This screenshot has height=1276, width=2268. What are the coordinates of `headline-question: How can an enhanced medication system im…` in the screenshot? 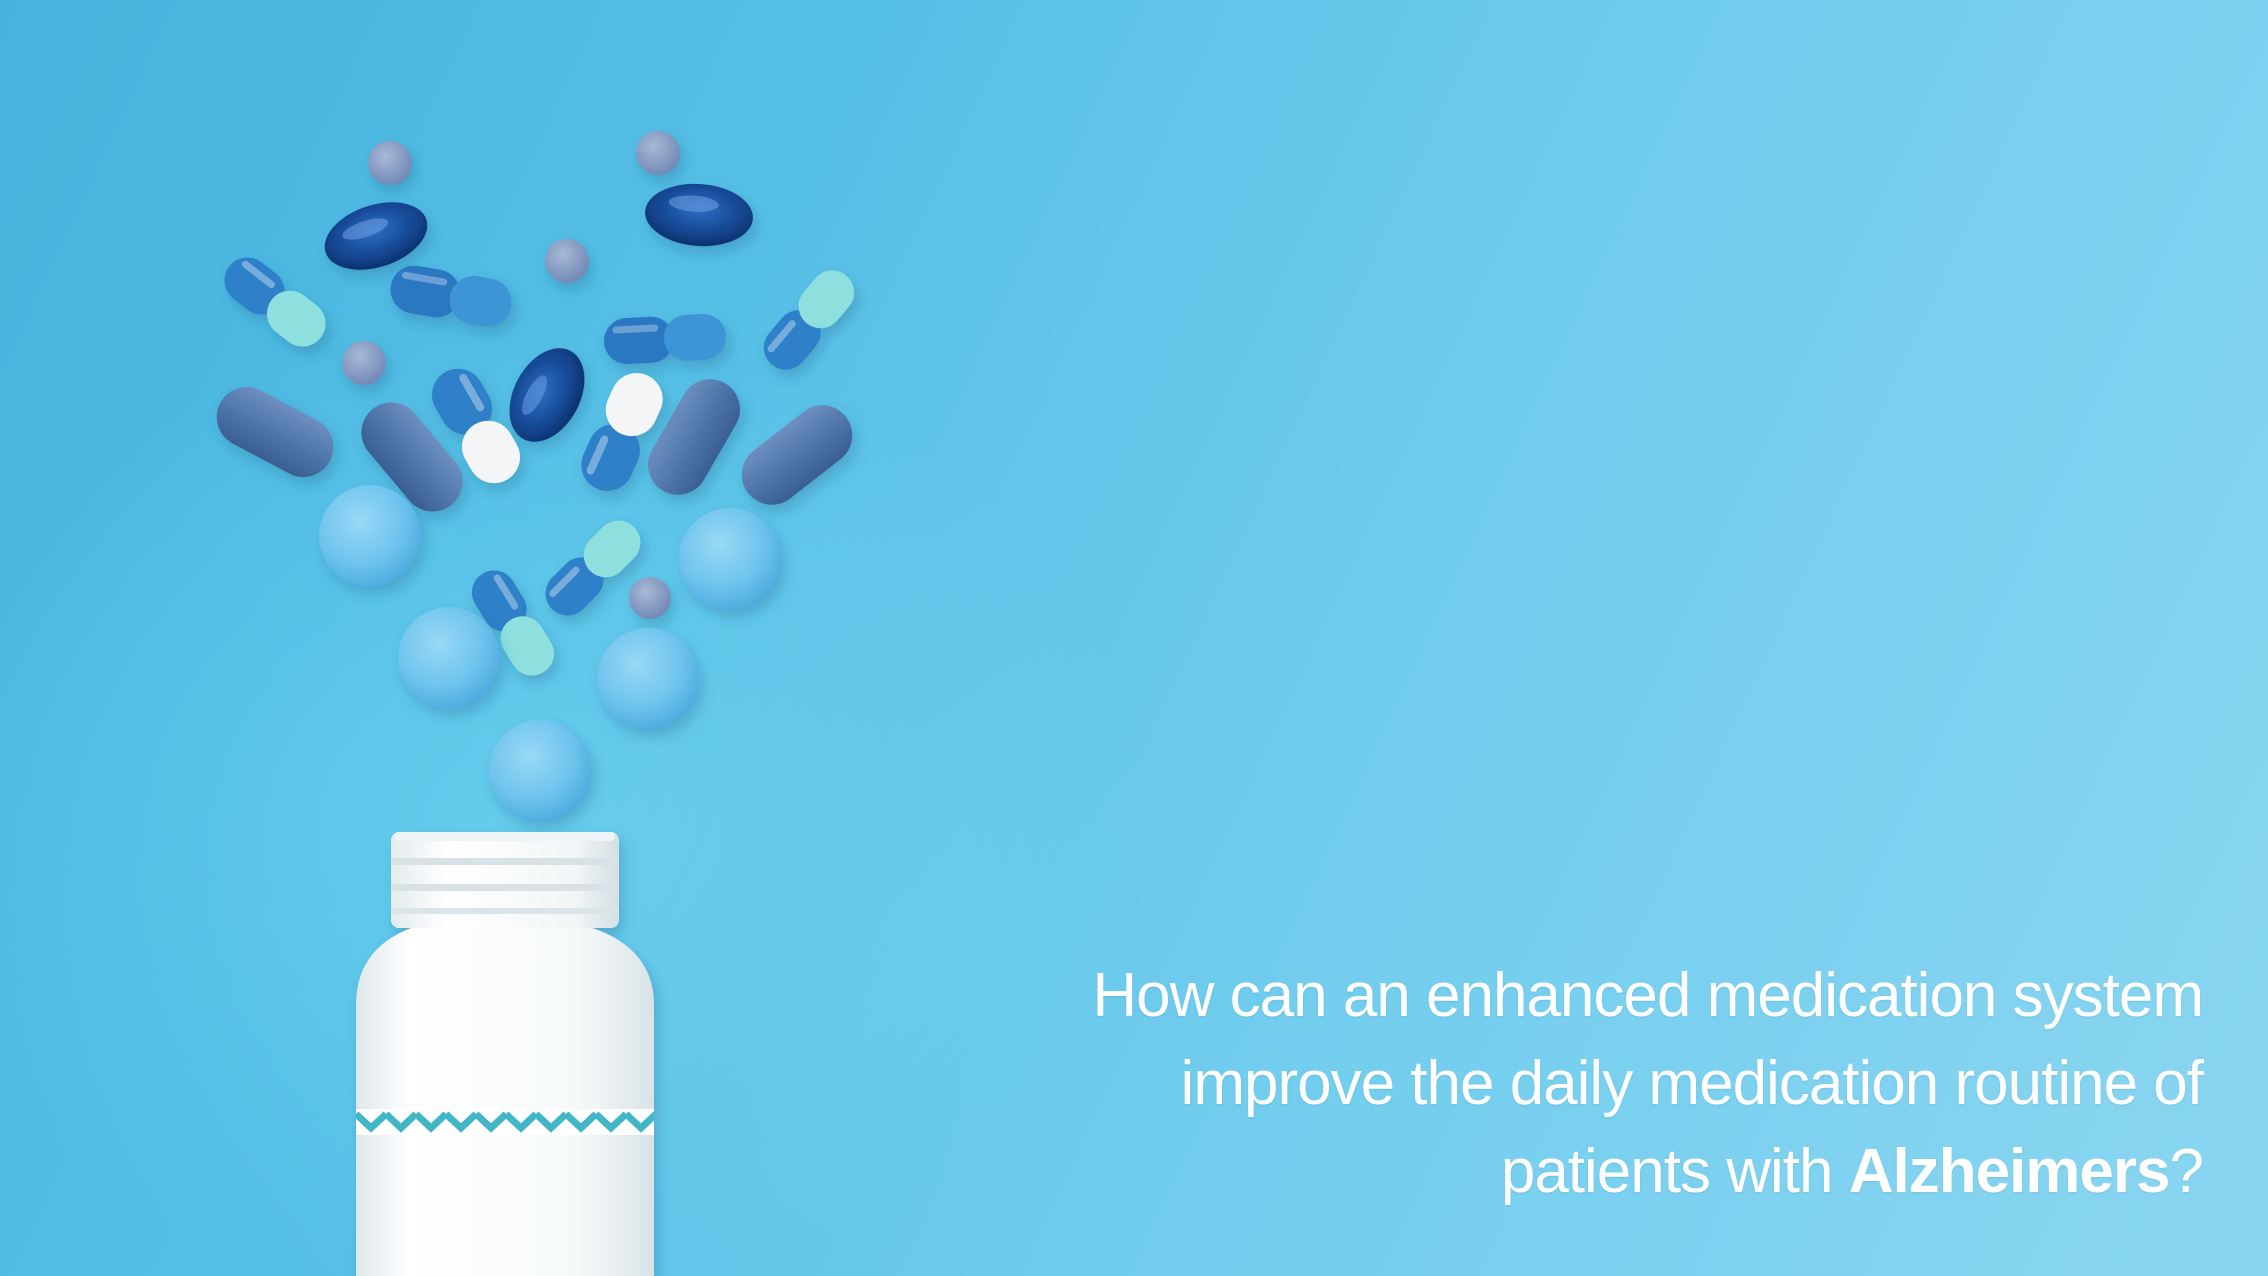 It's located at (1503, 1084).